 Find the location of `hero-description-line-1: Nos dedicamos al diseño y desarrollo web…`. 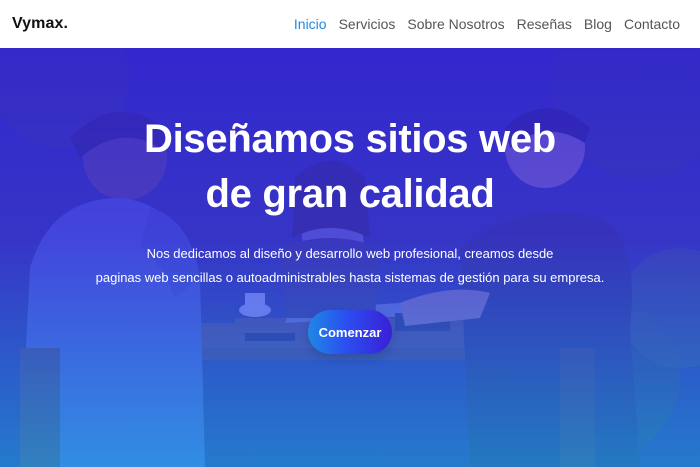

hero-description-line-1: Nos dedicamos al diseño y desarrollo web… is located at coordinates (350, 253).